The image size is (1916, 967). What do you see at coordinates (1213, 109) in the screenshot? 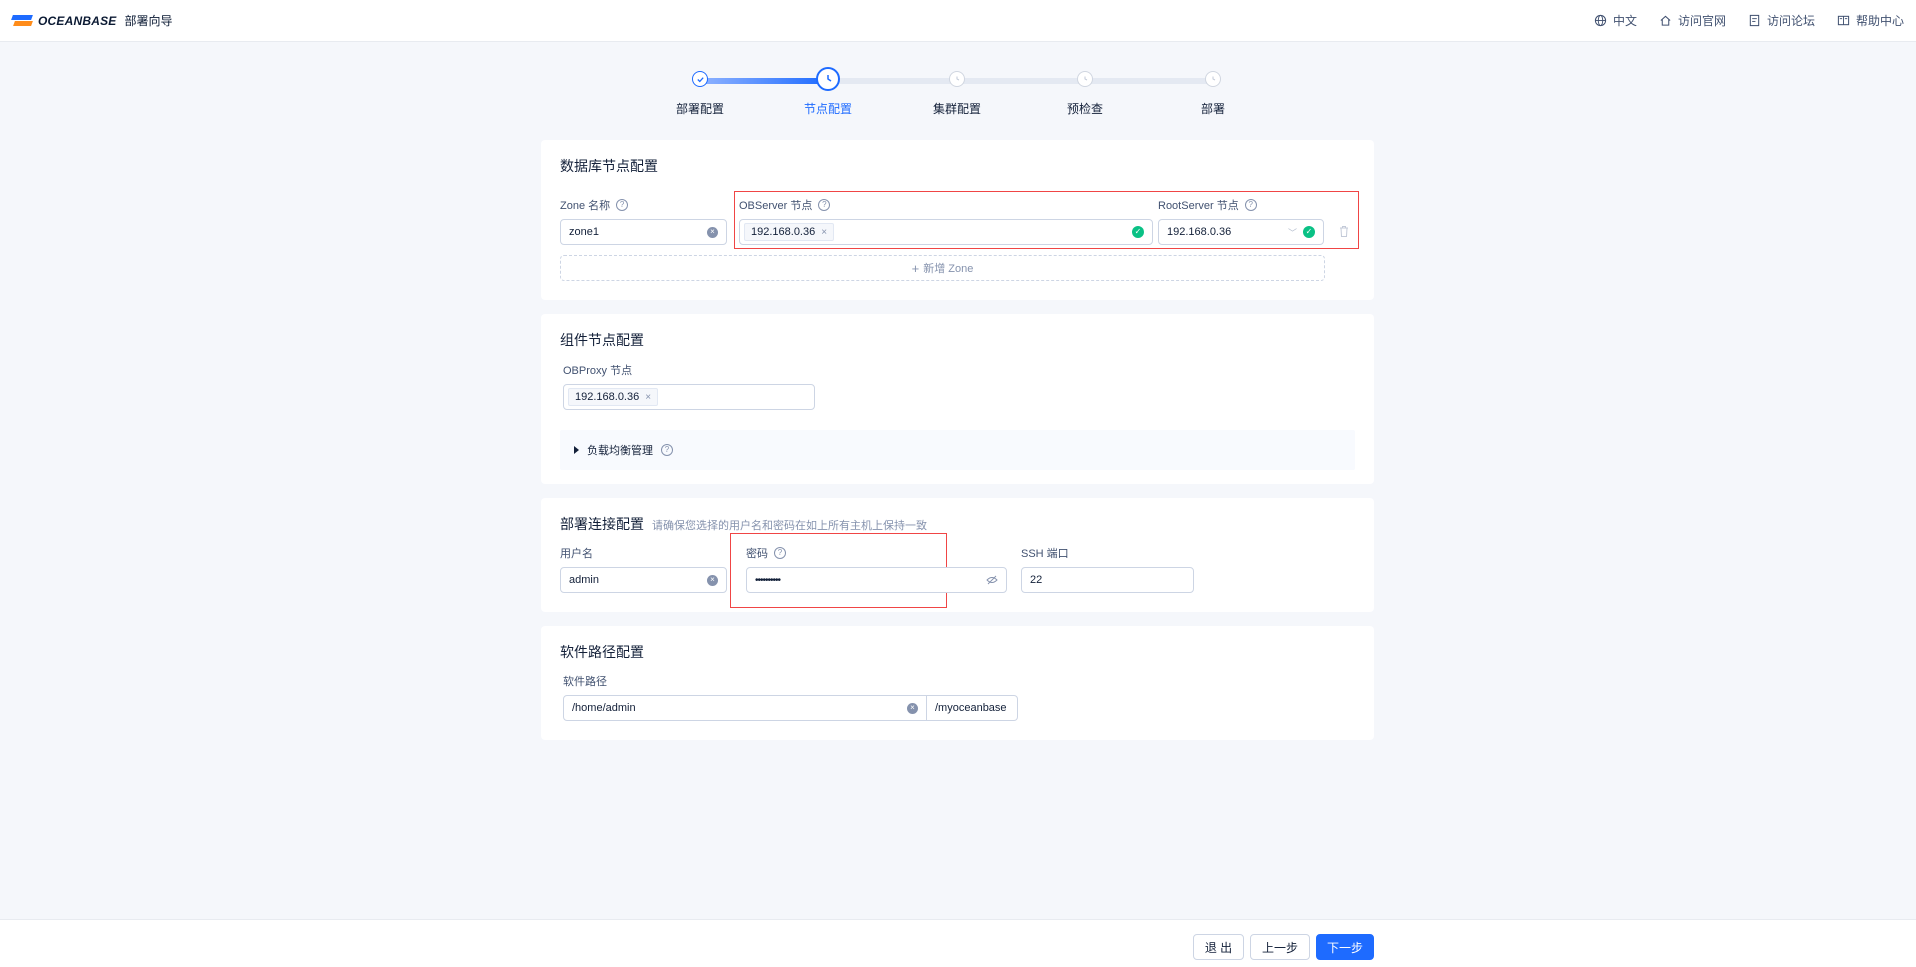
I see `step-5-label: 部署` at bounding box center [1213, 109].